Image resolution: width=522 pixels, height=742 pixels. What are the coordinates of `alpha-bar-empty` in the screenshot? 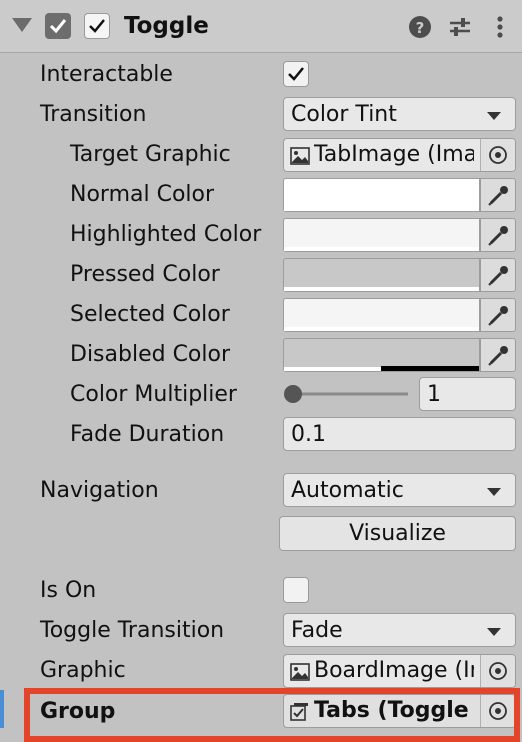 It's located at (430, 368).